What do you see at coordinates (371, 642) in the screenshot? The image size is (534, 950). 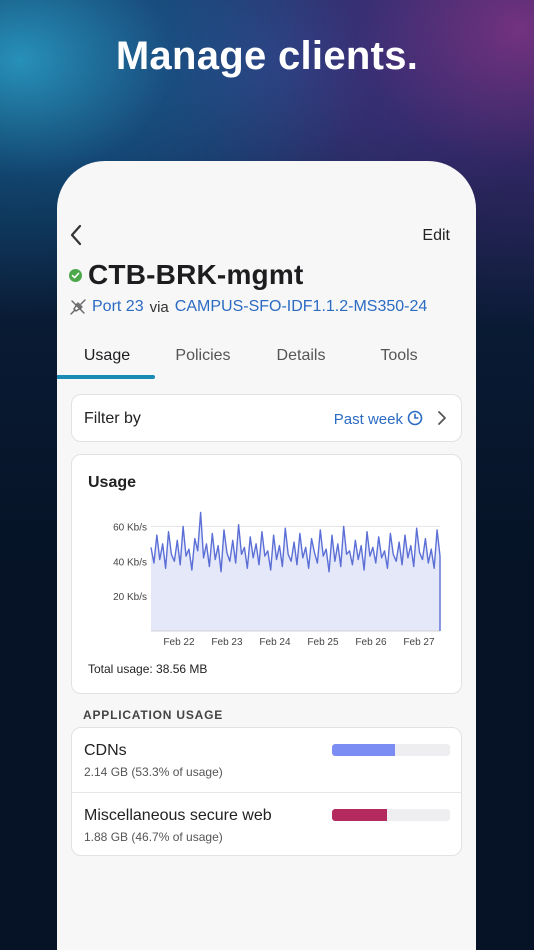 I see `x-tick-label: Feb 26` at bounding box center [371, 642].